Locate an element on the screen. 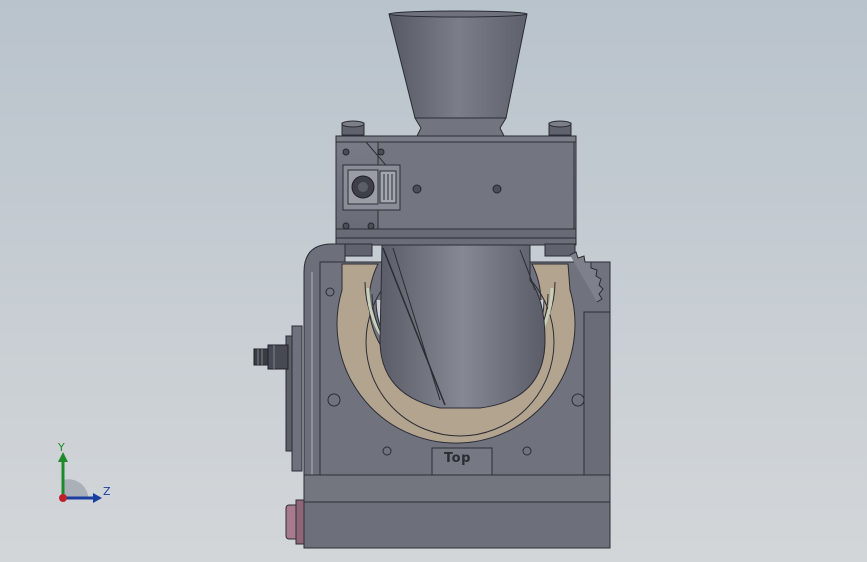 The width and height of the screenshot is (867, 562). triad-z-label: Z is located at coordinates (107, 491).